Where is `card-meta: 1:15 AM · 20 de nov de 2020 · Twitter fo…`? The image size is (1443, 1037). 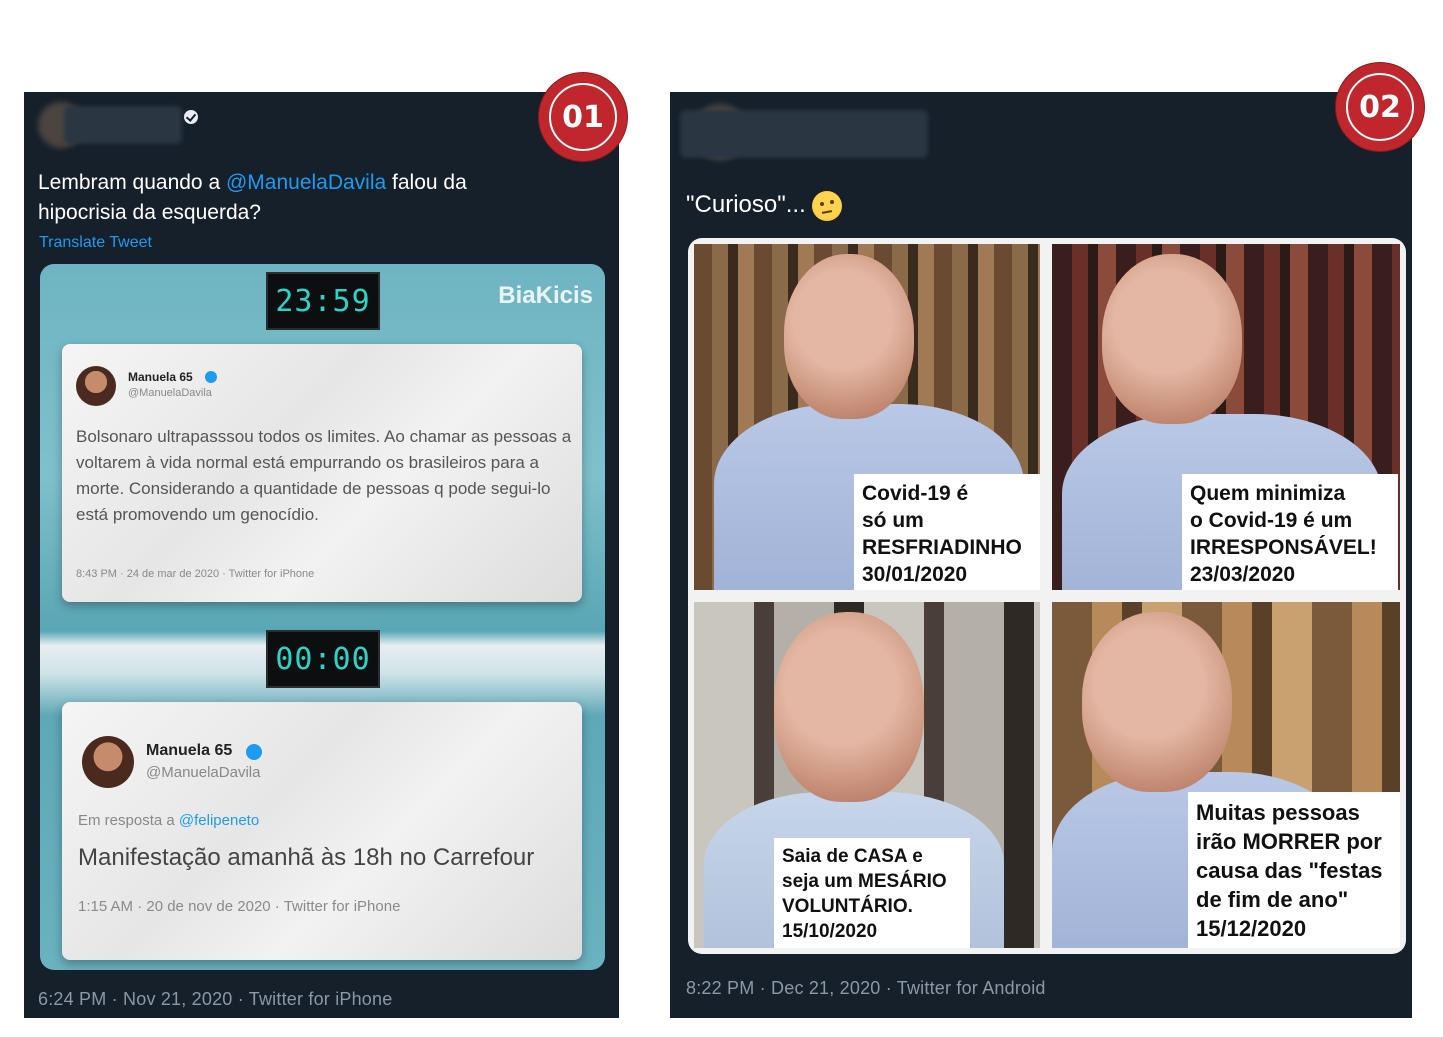 card-meta: 1:15 AM · 20 de nov de 2020 · Twitter fo… is located at coordinates (239, 906).